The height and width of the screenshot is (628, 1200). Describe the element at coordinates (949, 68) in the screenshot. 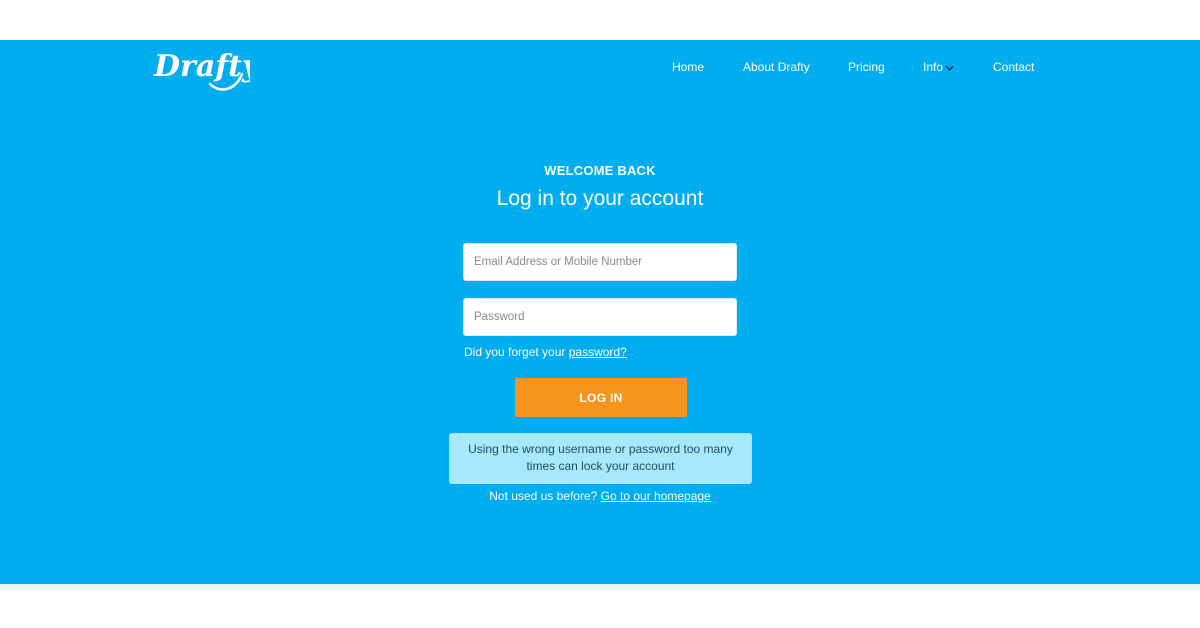

I see `chevron-down-icon` at that location.